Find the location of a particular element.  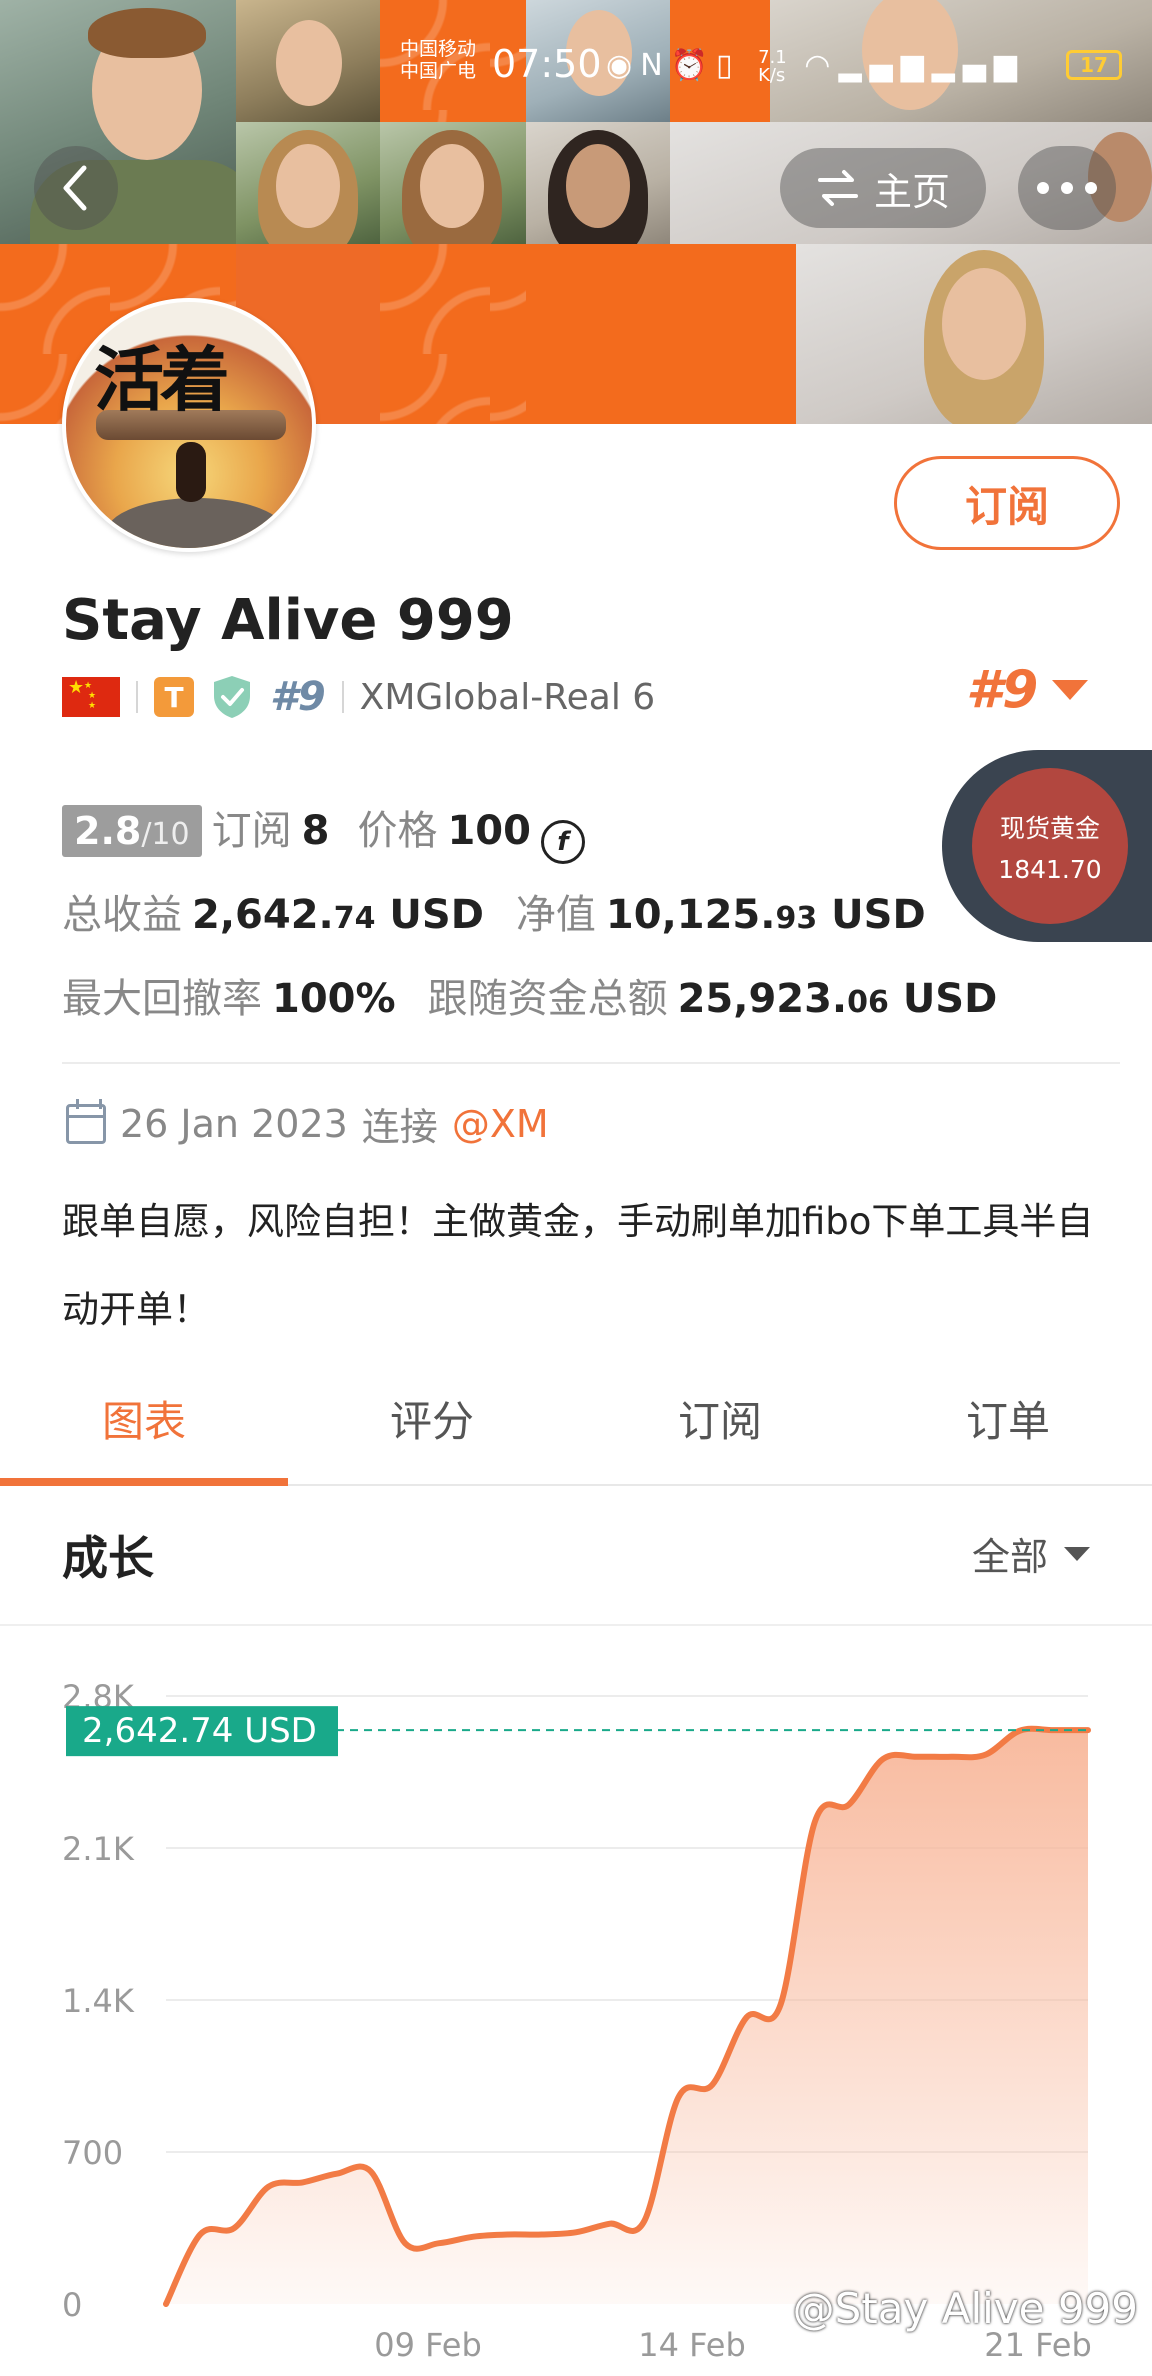

equity-unit: USD is located at coordinates (878, 915).